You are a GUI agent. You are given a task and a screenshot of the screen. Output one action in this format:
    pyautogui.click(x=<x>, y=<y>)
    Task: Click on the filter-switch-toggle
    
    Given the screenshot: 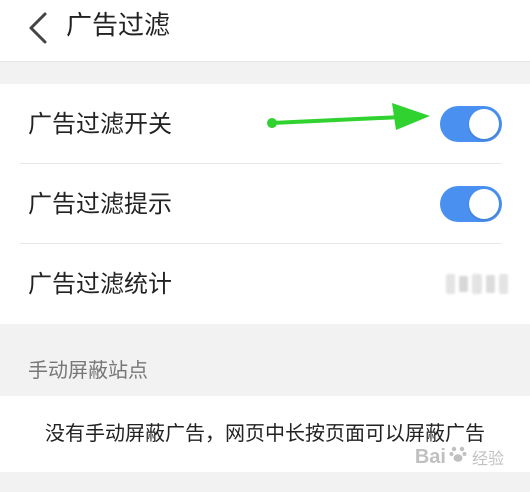 What is the action you would take?
    pyautogui.click(x=471, y=124)
    